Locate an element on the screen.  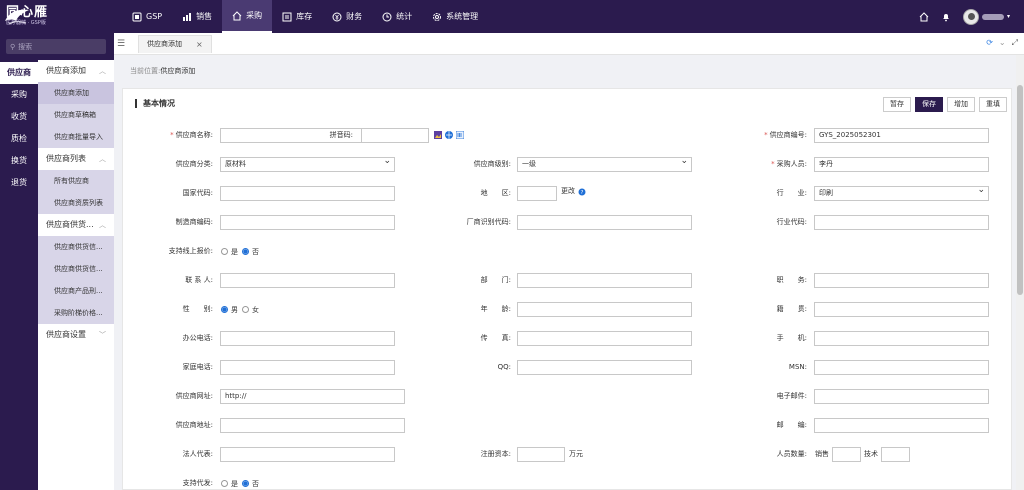
logo: 同心雁 医疗器械 · GSP版 is located at coordinates (57, 16).